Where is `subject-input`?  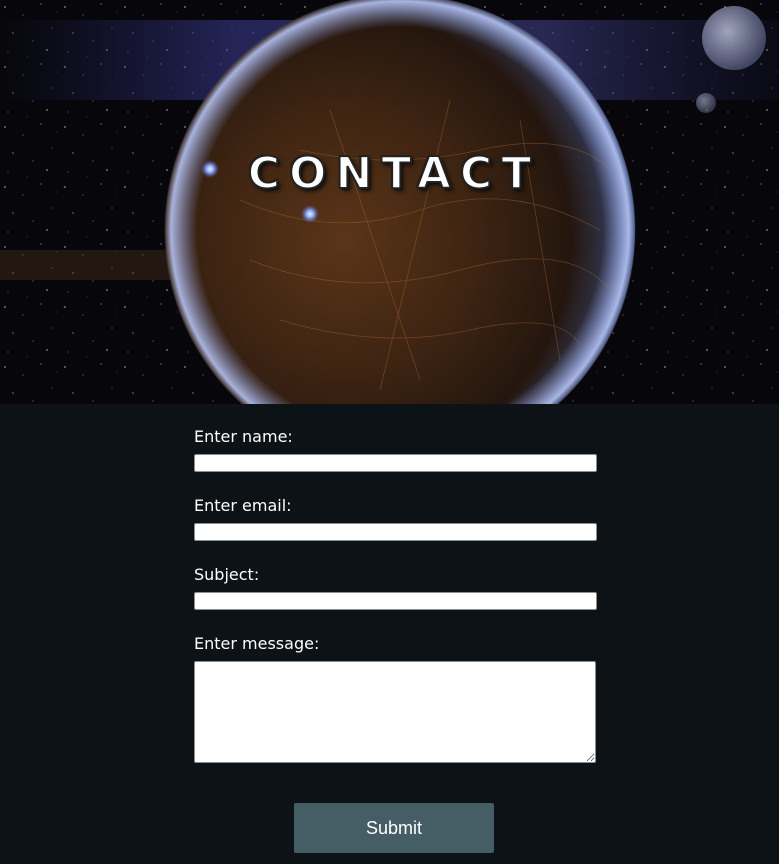 subject-input is located at coordinates (395, 601).